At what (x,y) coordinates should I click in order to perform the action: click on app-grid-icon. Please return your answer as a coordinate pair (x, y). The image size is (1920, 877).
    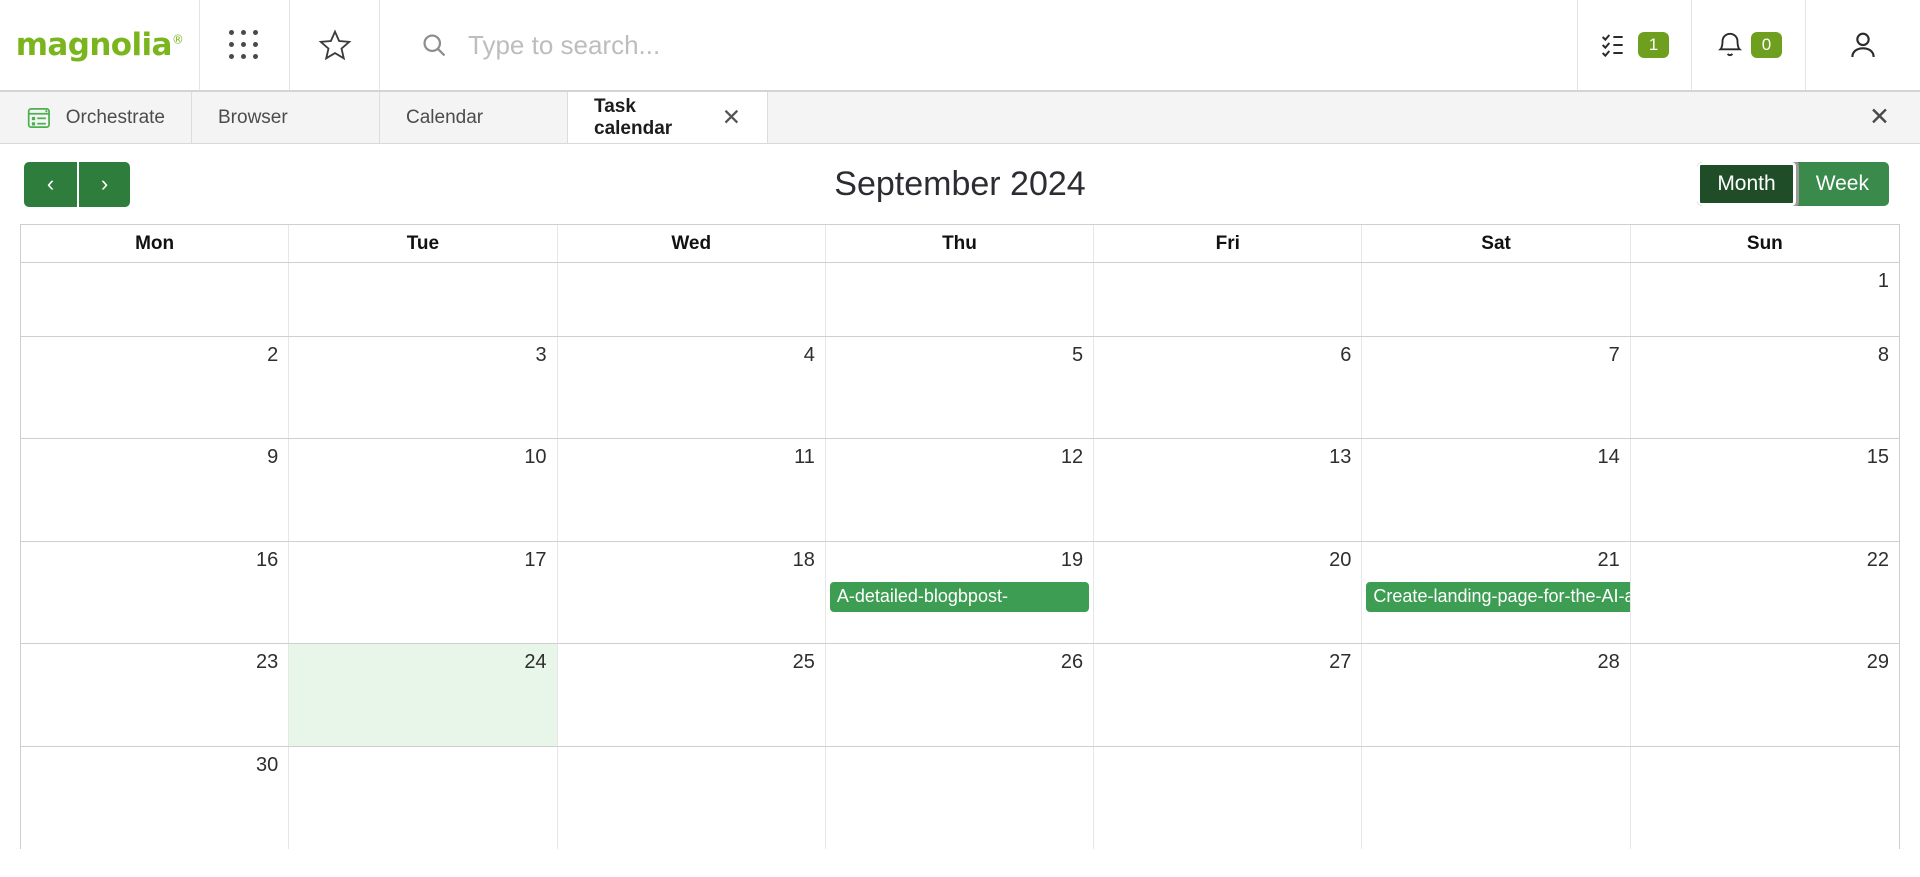
    Looking at the image, I should click on (244, 45).